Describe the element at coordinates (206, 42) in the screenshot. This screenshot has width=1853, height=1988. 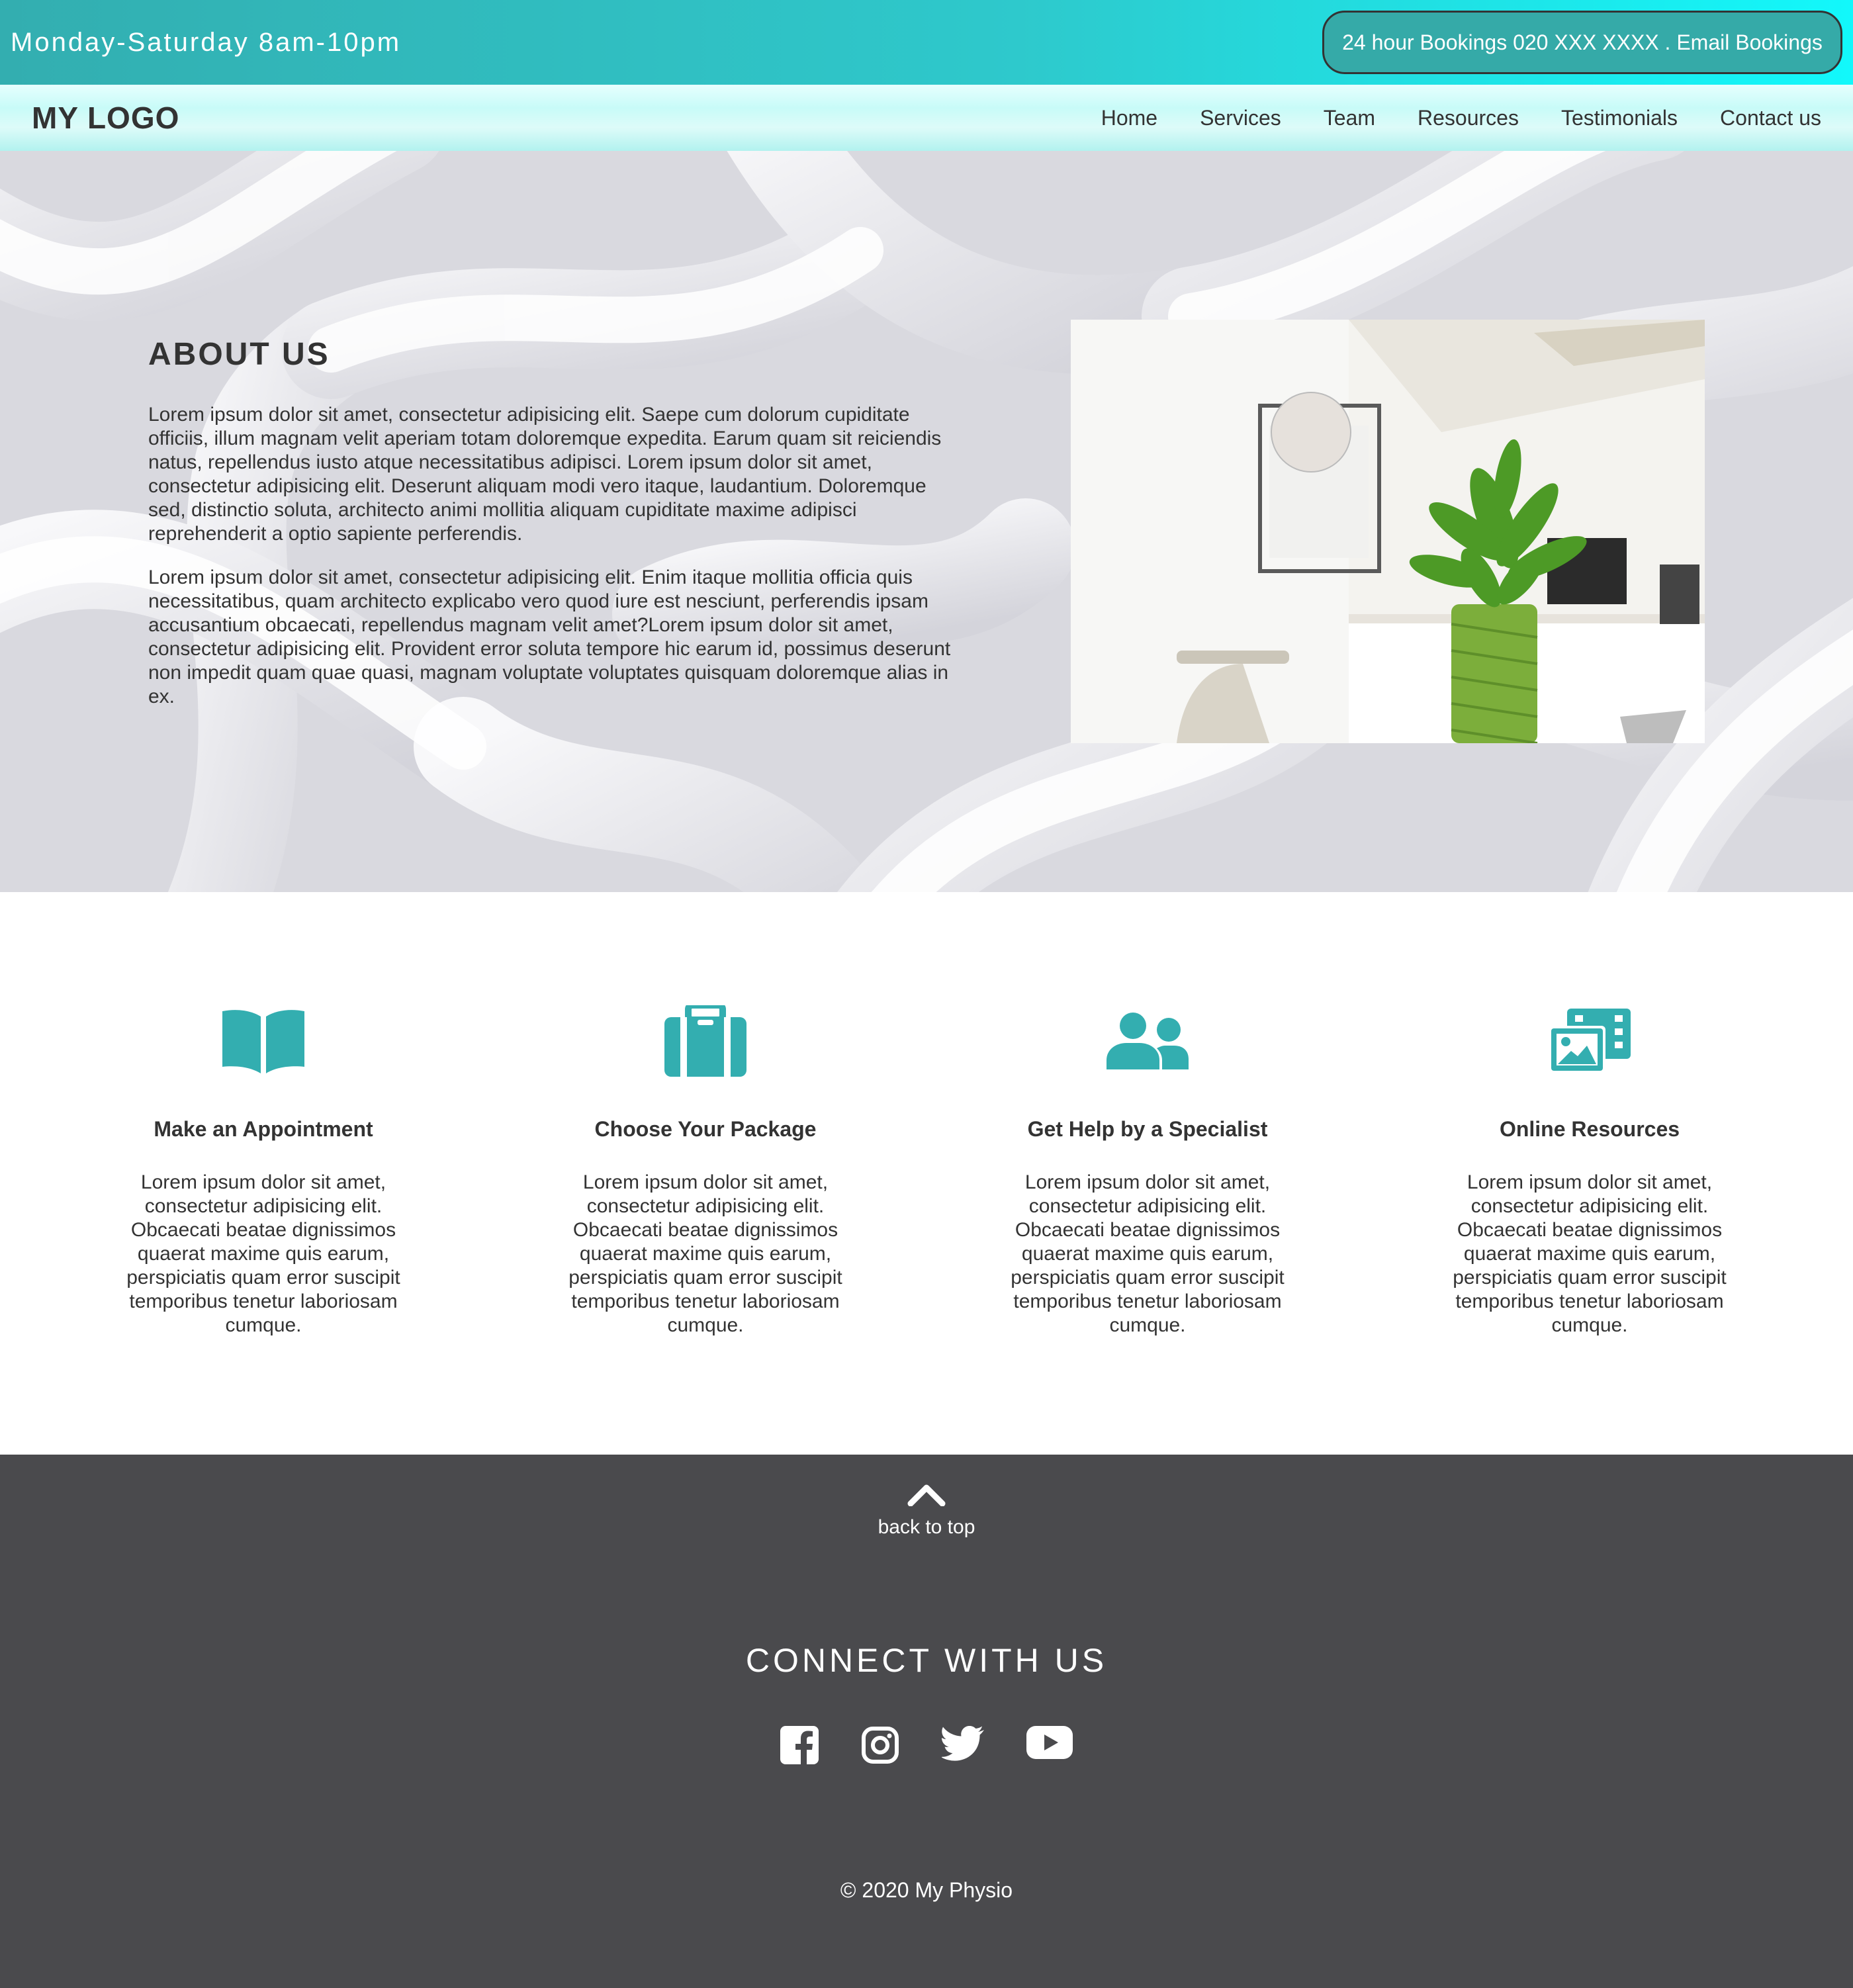
I see `opening-hours: Monday-Saturday 8am-10pm` at that location.